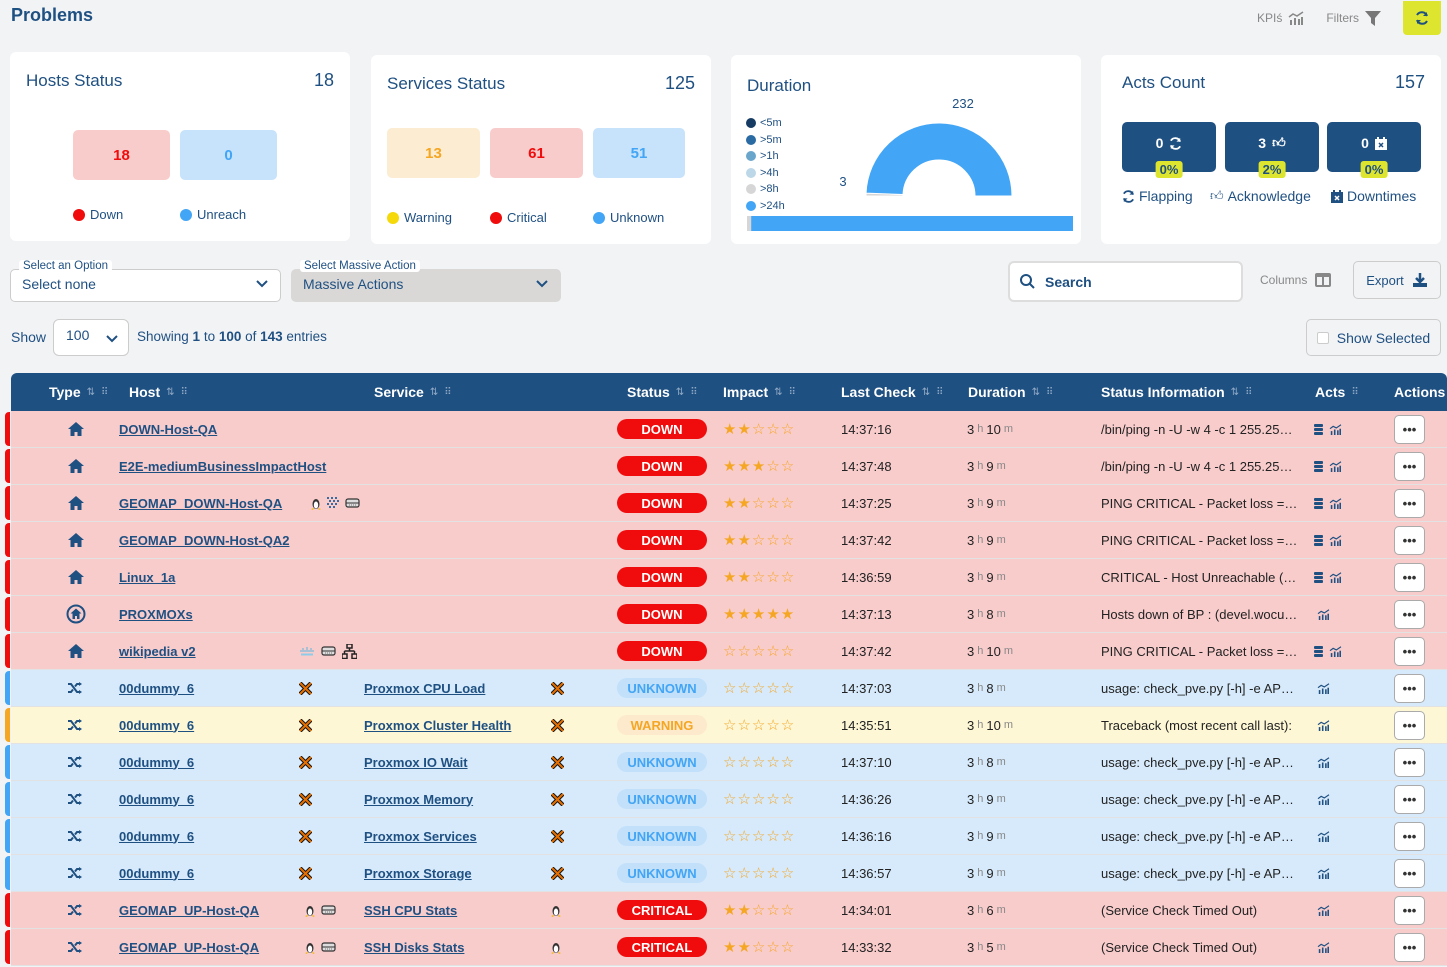  I want to click on columns-button: Columns, so click(1296, 280).